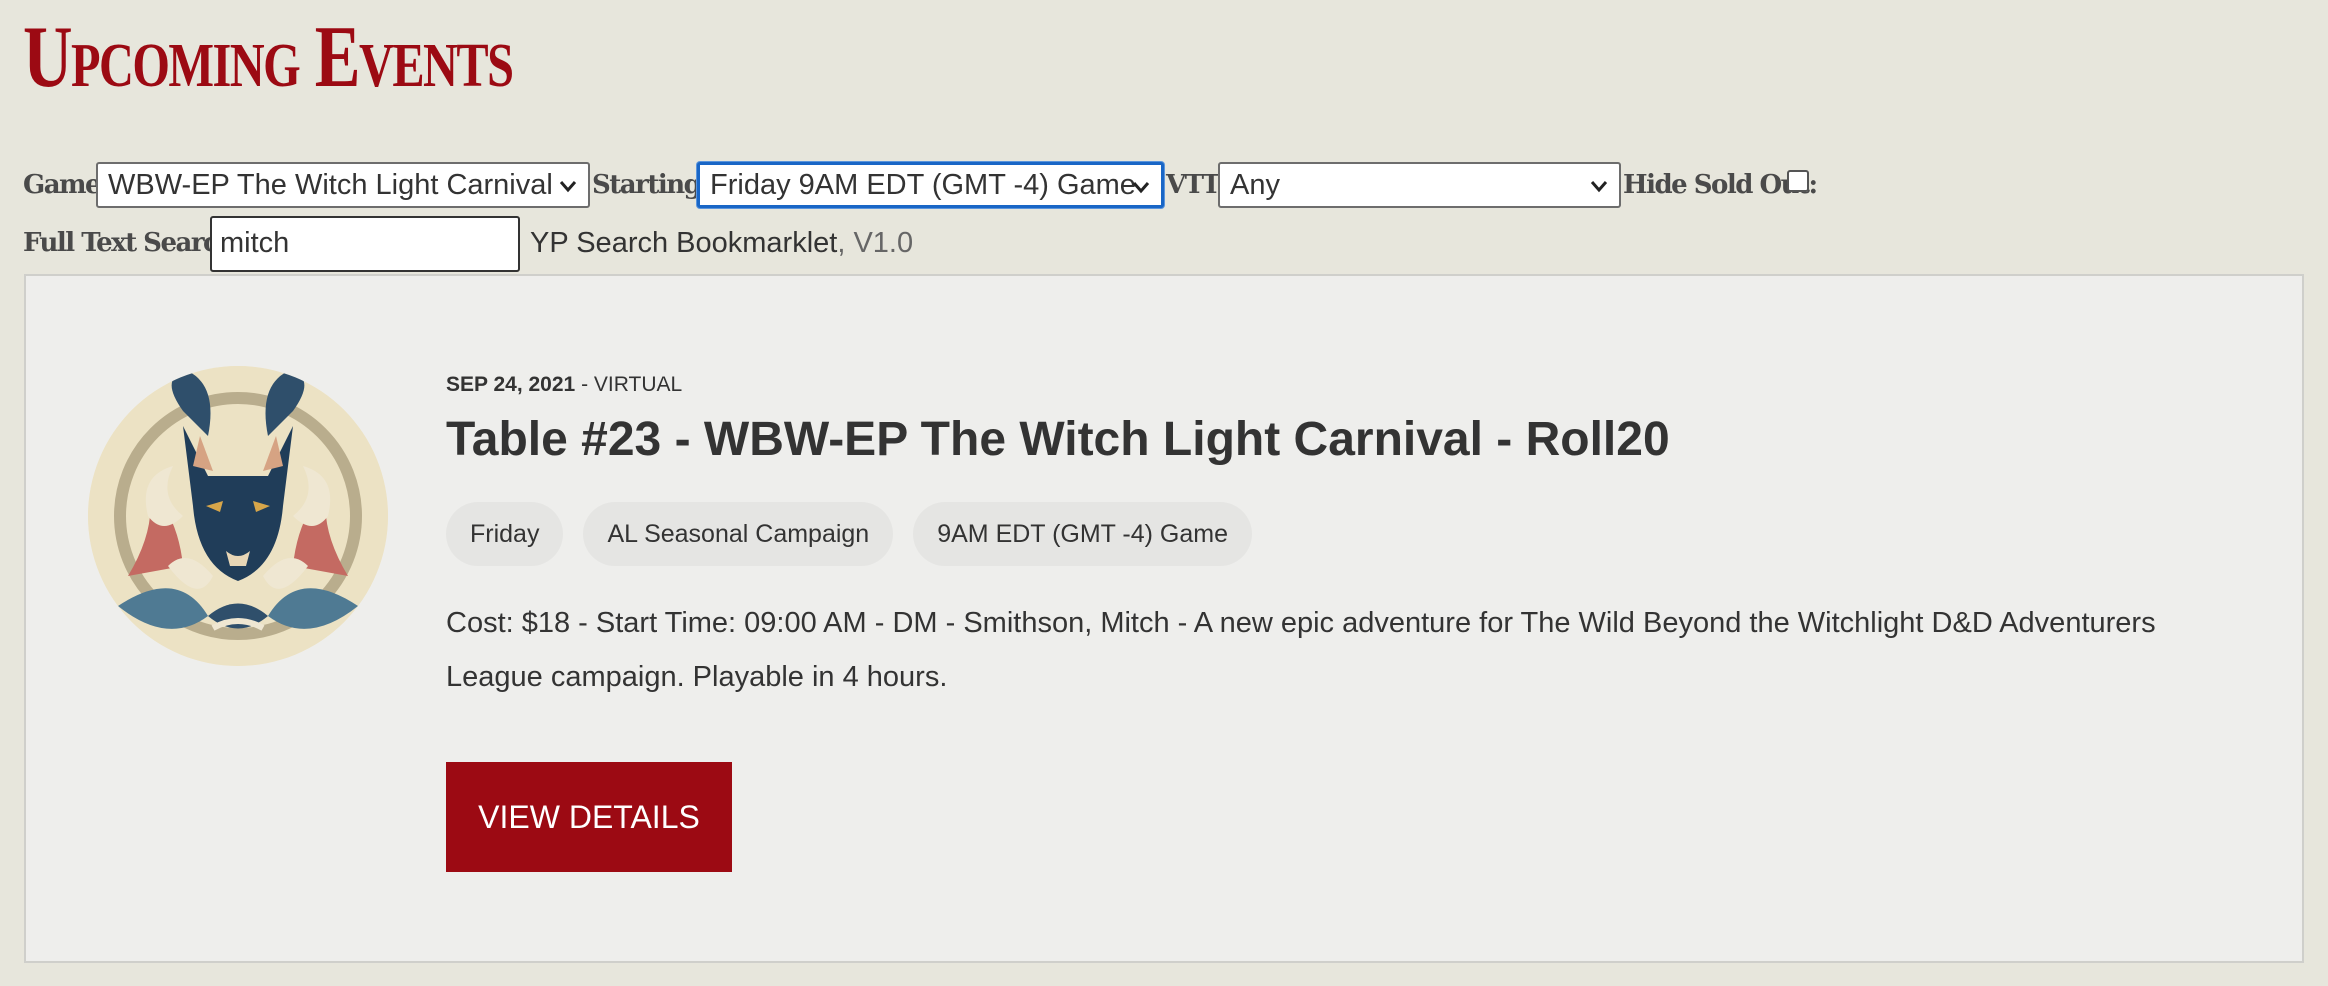 The width and height of the screenshot is (2328, 986). I want to click on game-select: WBW-EP The Witch Light Carnival, so click(343, 185).